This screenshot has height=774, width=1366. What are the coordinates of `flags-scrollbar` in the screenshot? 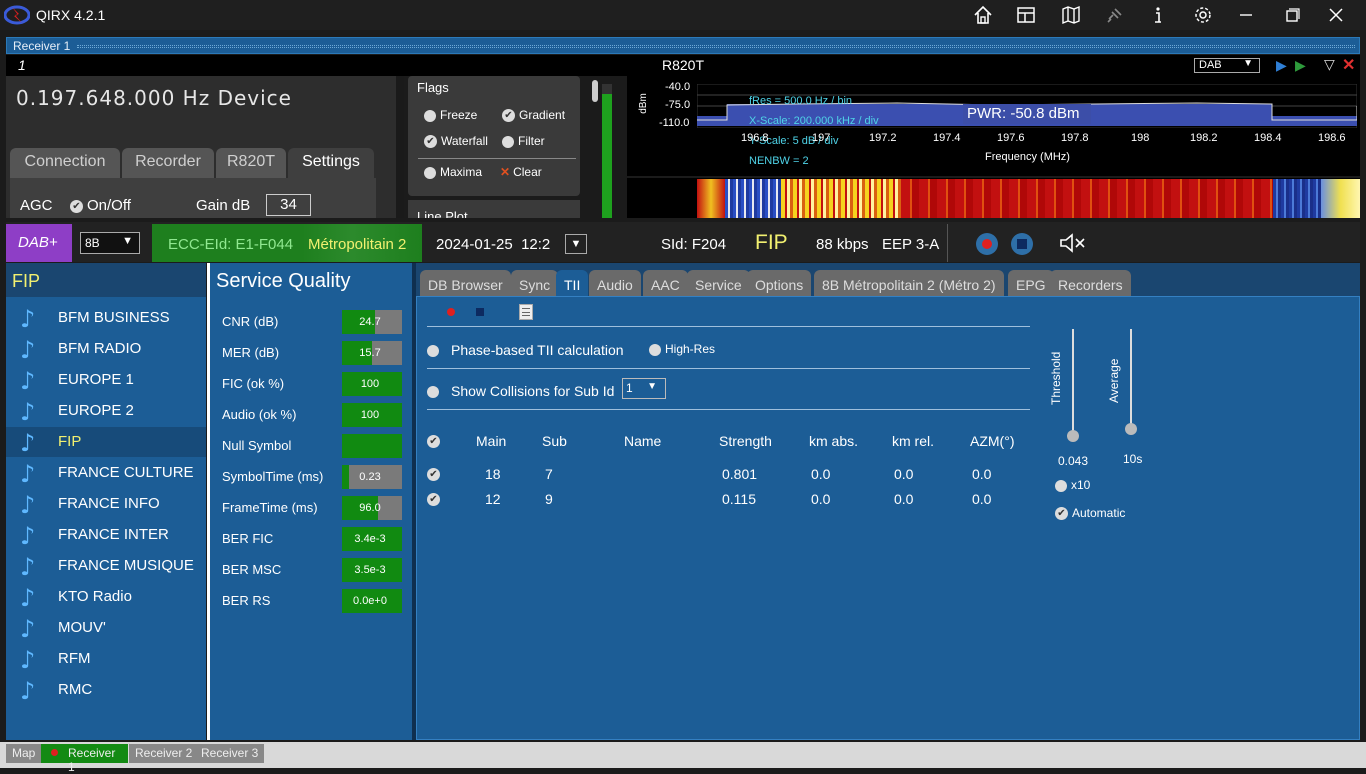 It's located at (595, 91).